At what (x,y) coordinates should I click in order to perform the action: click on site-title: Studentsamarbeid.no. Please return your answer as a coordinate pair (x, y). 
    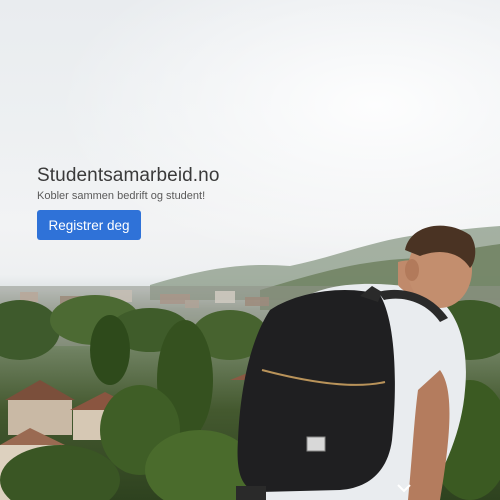
    Looking at the image, I should click on (128, 175).